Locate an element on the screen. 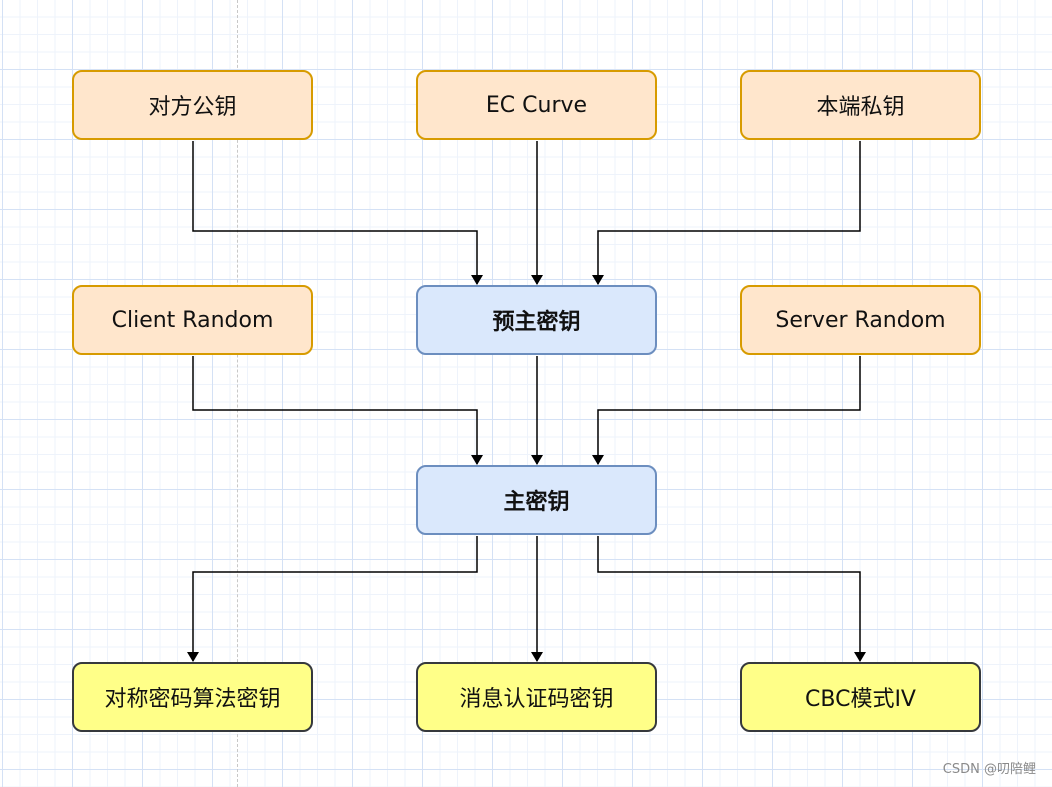 Image resolution: width=1052 pixels, height=787 pixels. node-cbc-iv: CBC模式IV is located at coordinates (860, 697).